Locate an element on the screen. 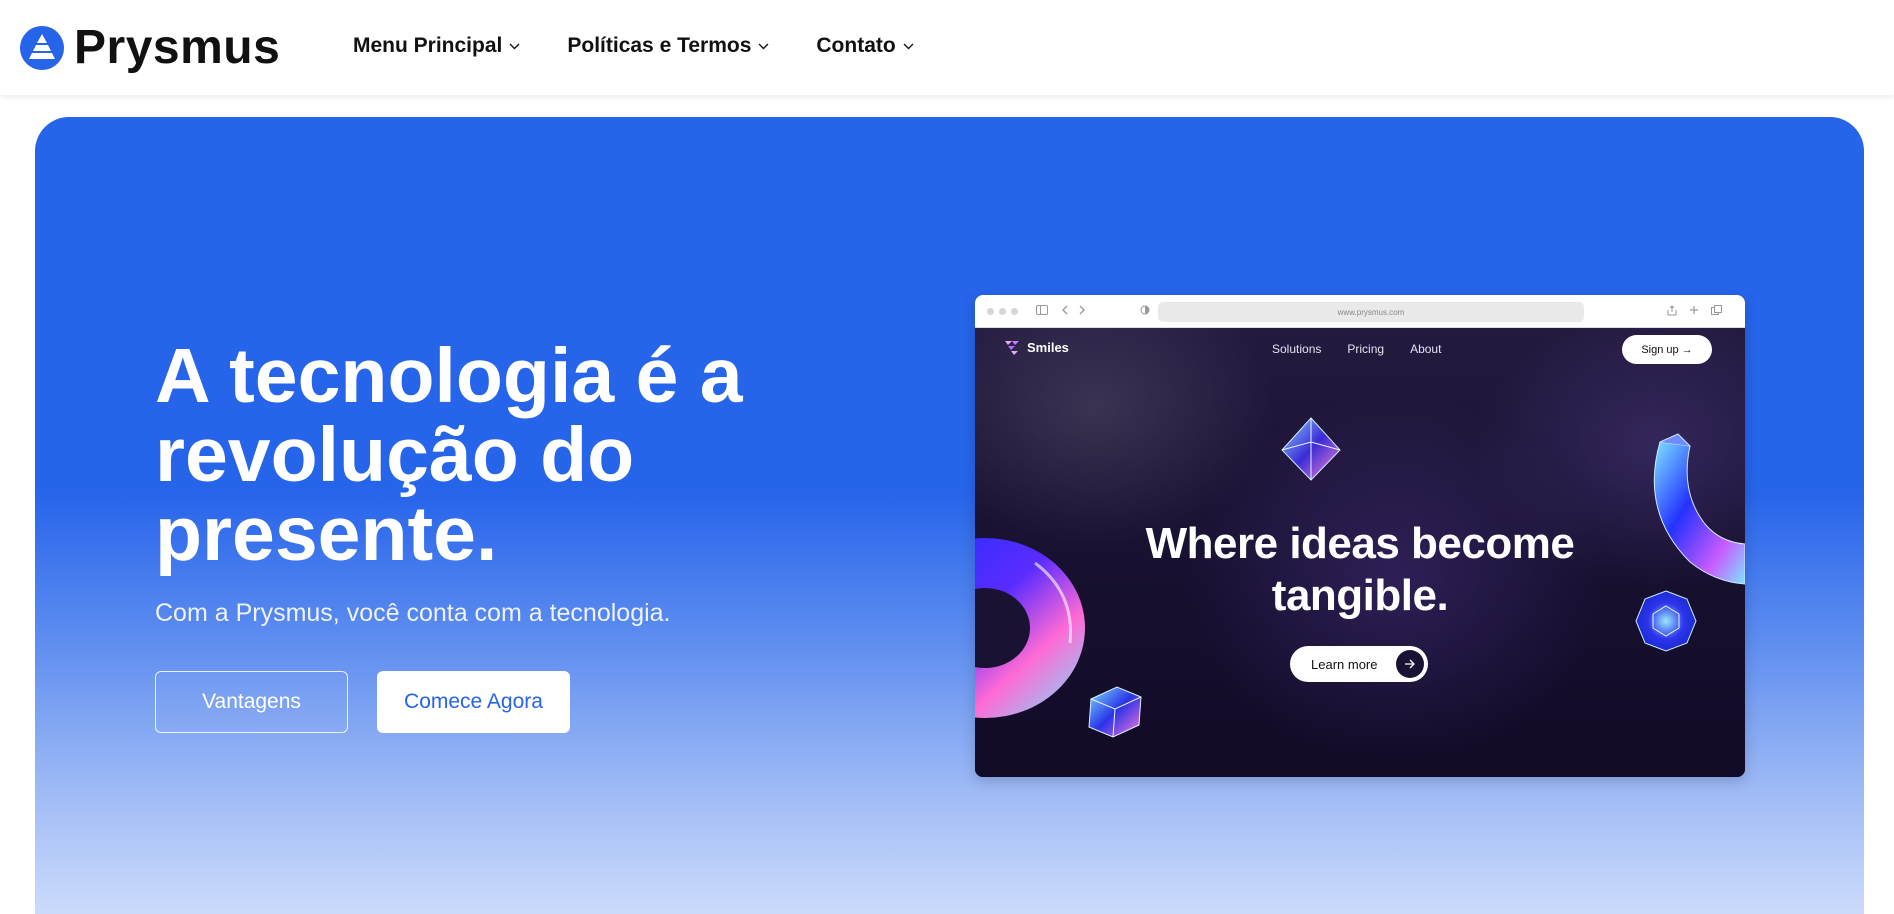 This screenshot has width=1894, height=914. sidebar-icon is located at coordinates (1042, 310).